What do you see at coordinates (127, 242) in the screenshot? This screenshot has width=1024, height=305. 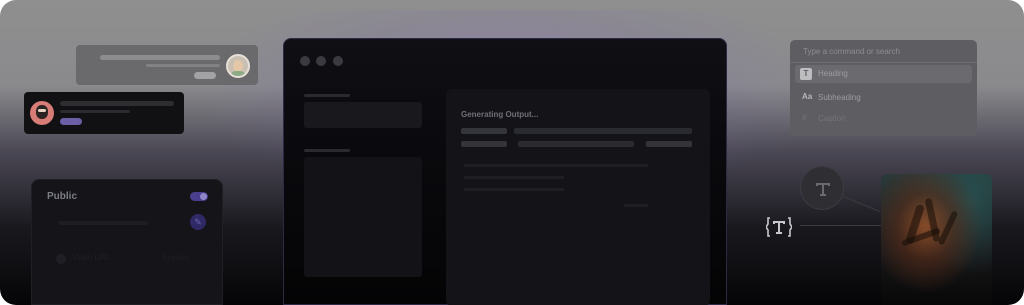 I see `visibility-card: Public ✎ Video URL Anyone` at bounding box center [127, 242].